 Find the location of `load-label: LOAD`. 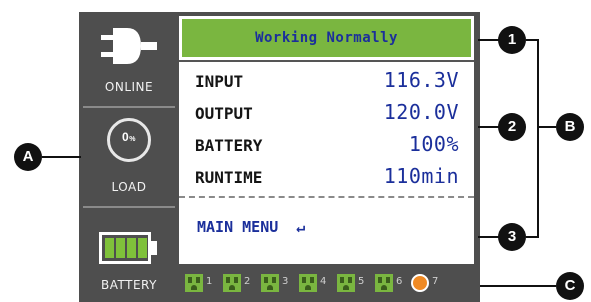

load-label: LOAD is located at coordinates (129, 187).